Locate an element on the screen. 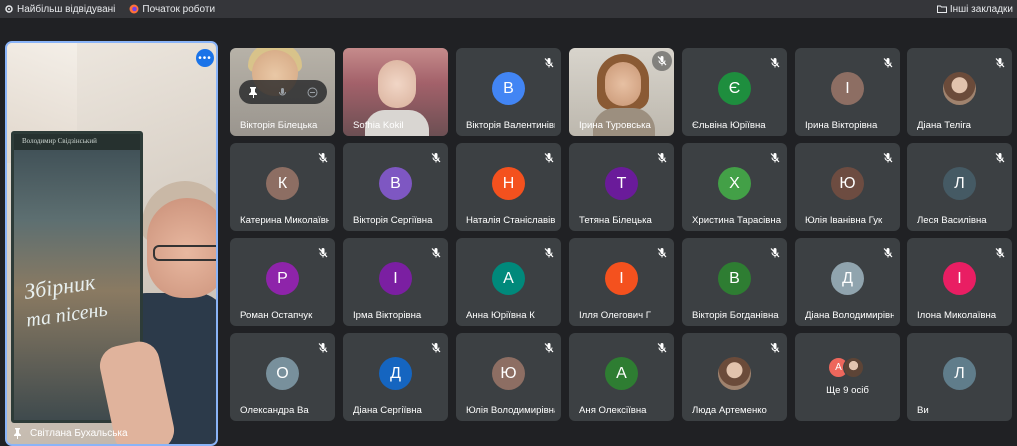 The height and width of the screenshot is (446, 1017). participant-tile: Л Леся Василівна is located at coordinates (959, 187).